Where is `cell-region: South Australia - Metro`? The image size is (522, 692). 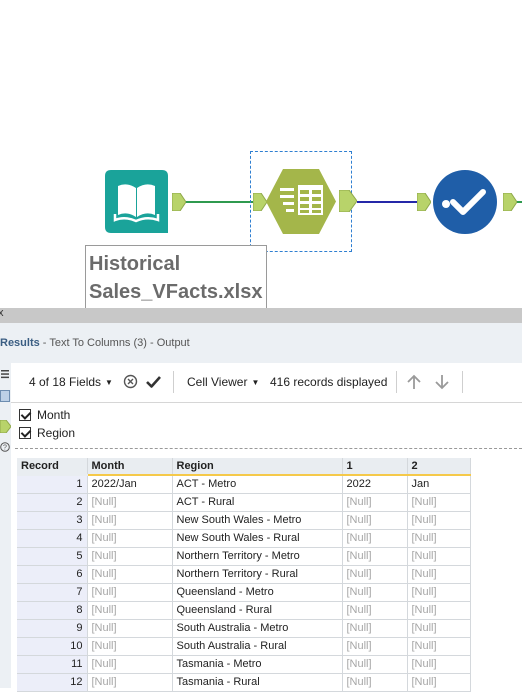
cell-region: South Australia - Metro is located at coordinates (257, 628).